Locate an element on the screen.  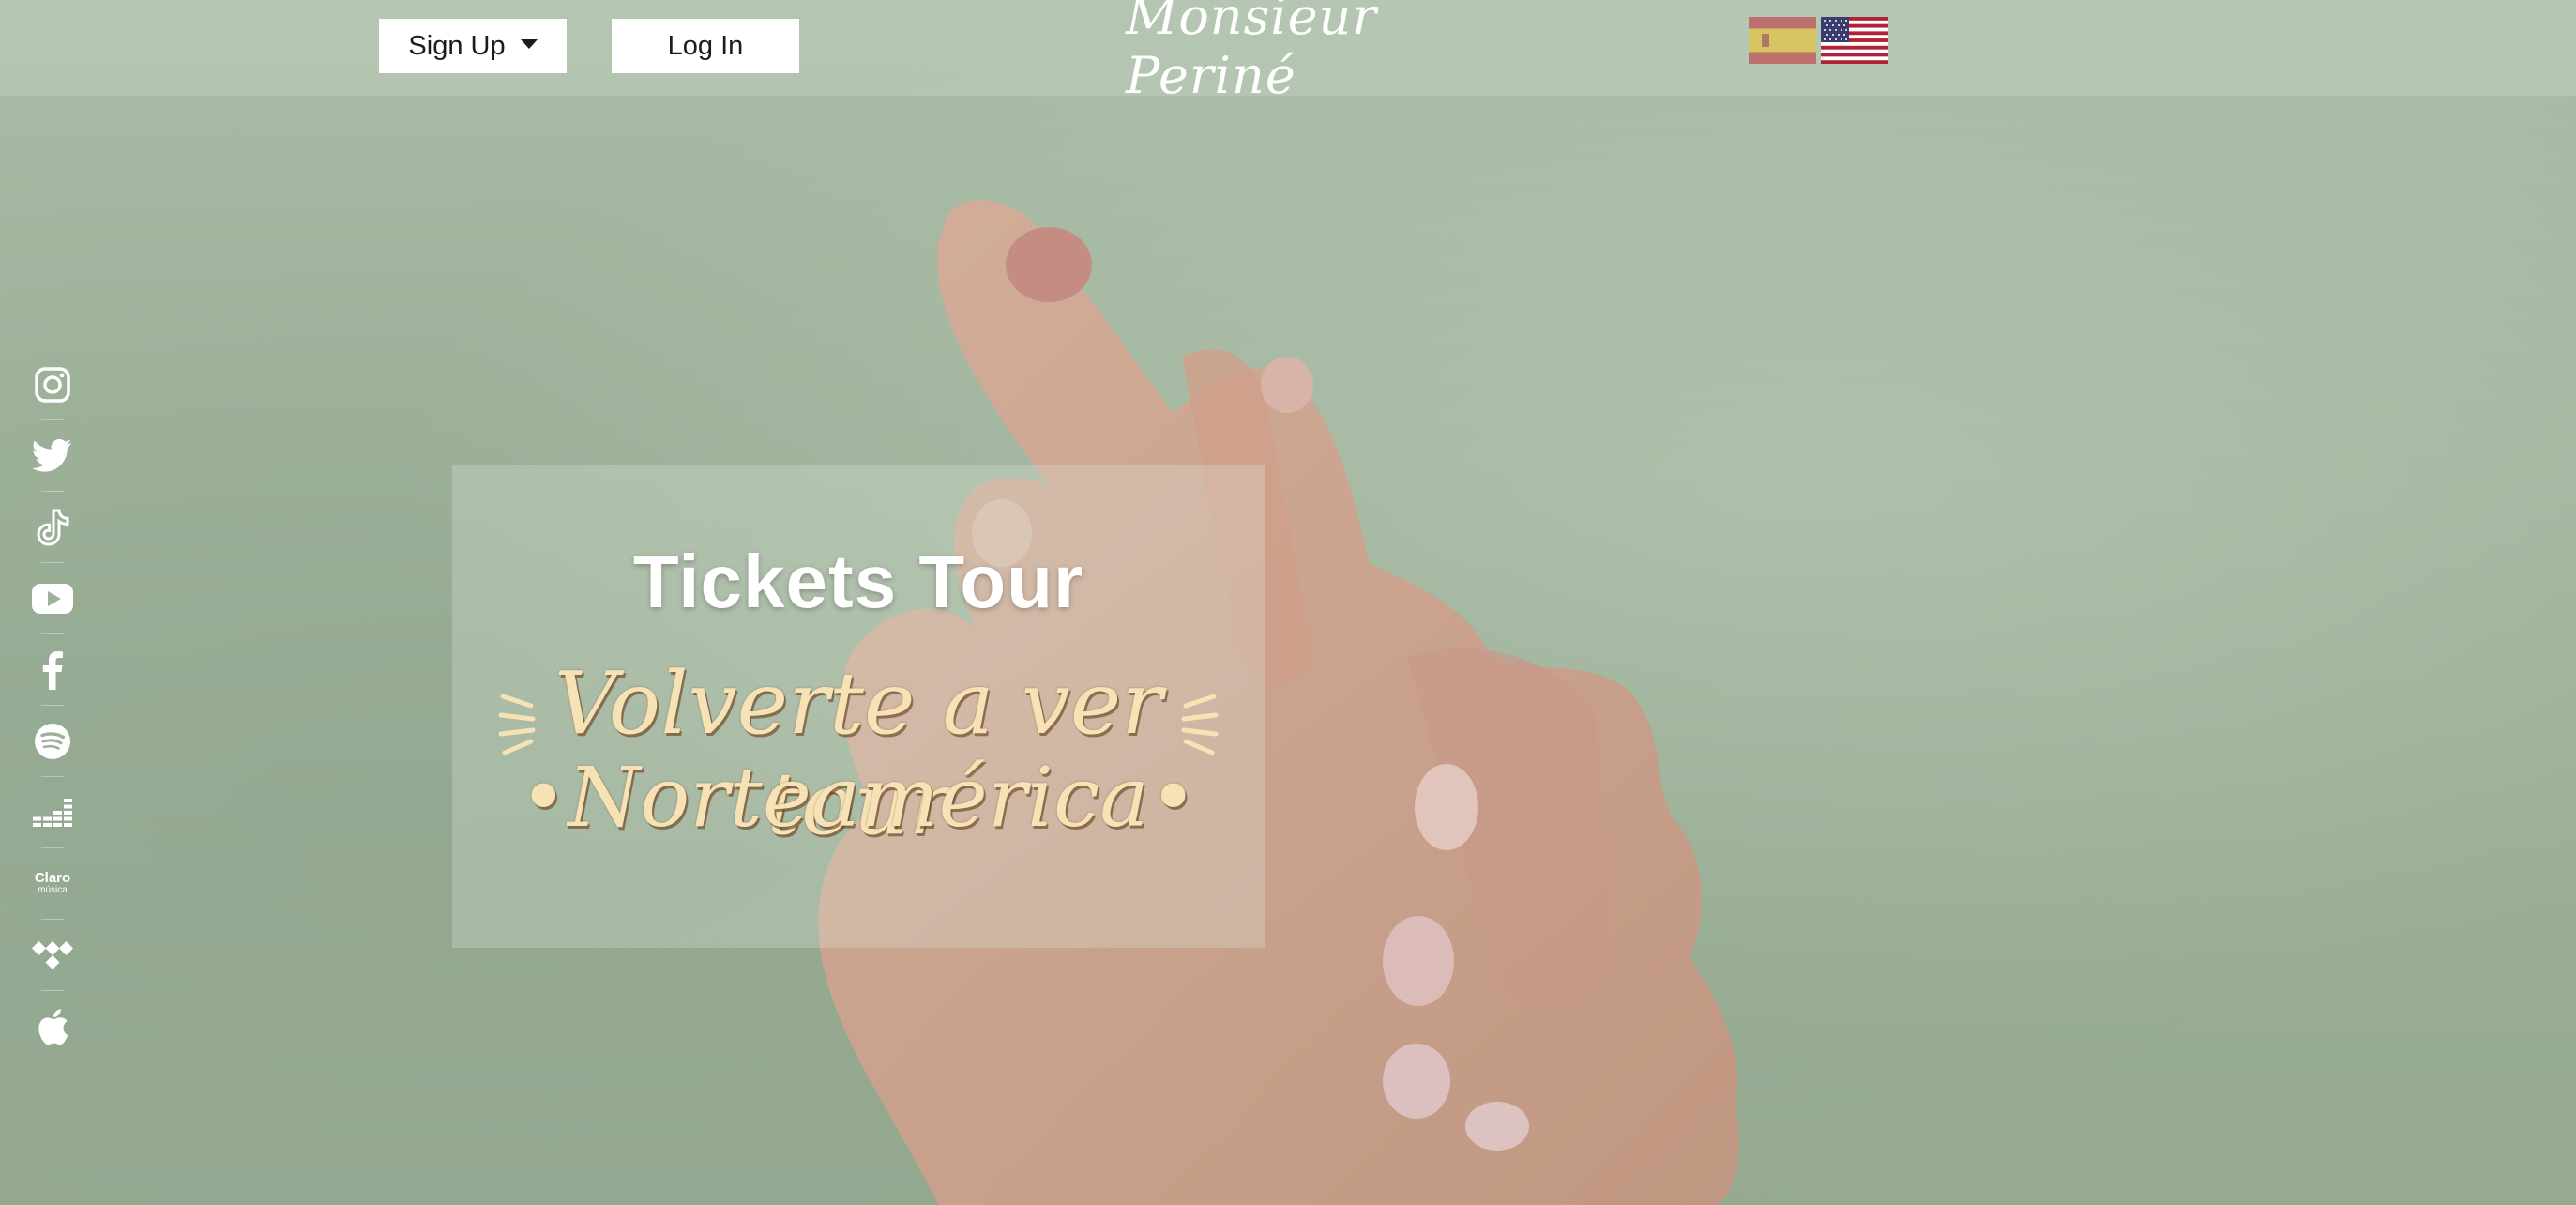
youtube-link is located at coordinates (53, 598).